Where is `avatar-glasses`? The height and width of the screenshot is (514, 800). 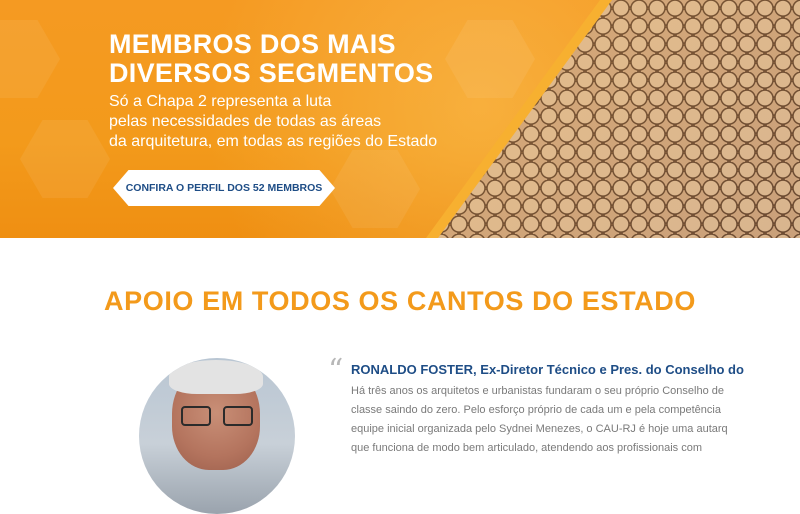
avatar-glasses is located at coordinates (217, 416).